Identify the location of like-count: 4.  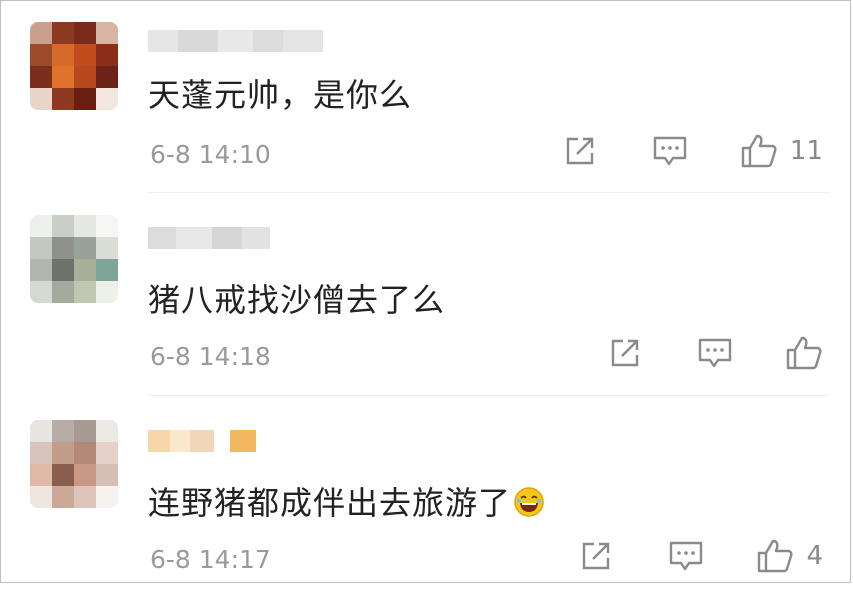
(814, 556).